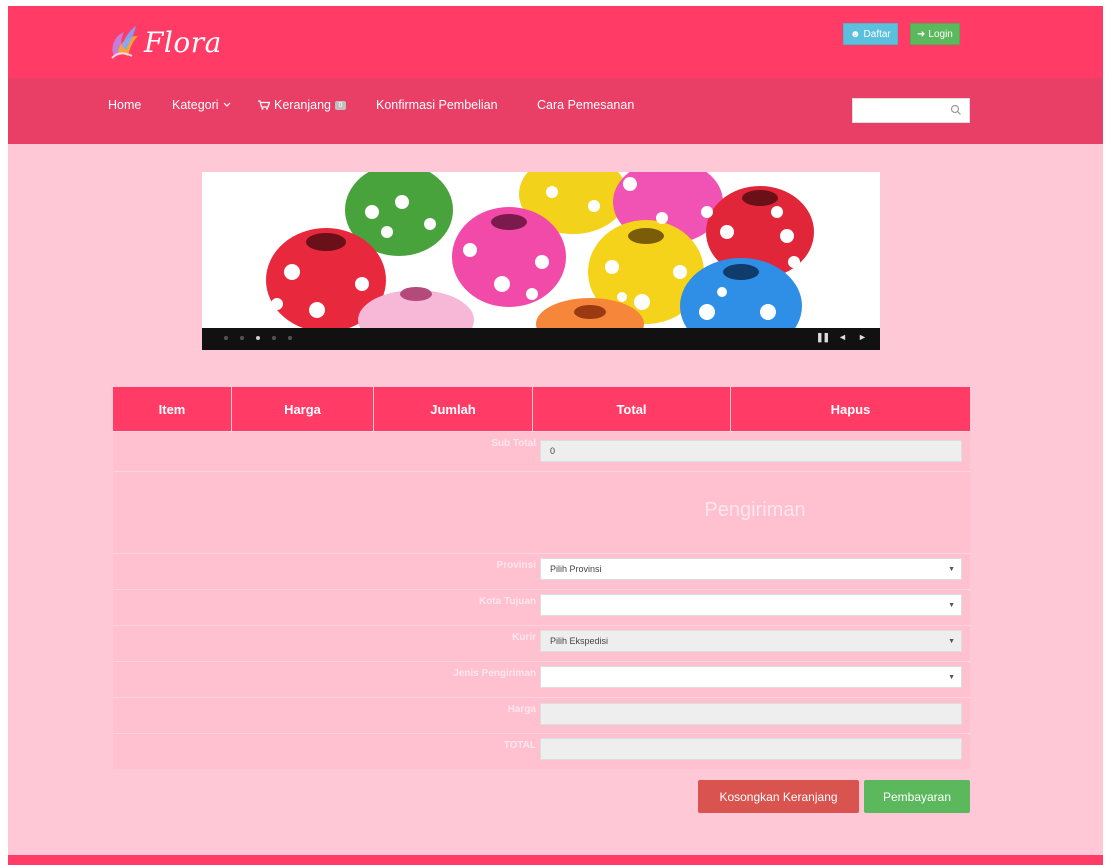  I want to click on nav-kategori: Kategori, so click(201, 105).